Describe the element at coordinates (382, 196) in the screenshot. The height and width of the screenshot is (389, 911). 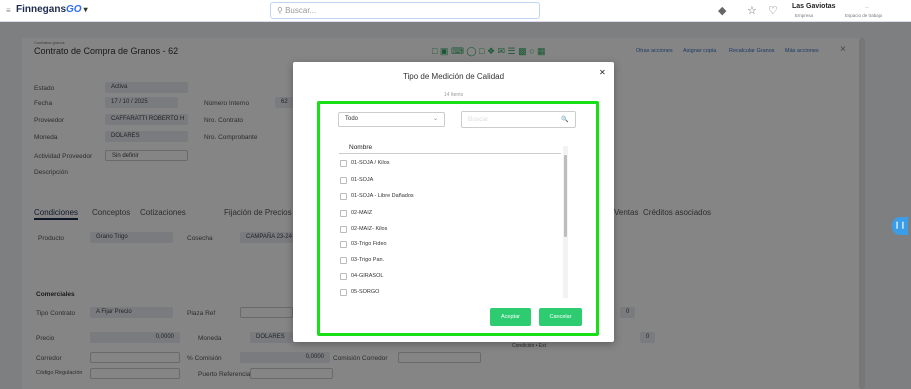
I see `list-item-label: 01-SOJA - Libre Dañados` at that location.